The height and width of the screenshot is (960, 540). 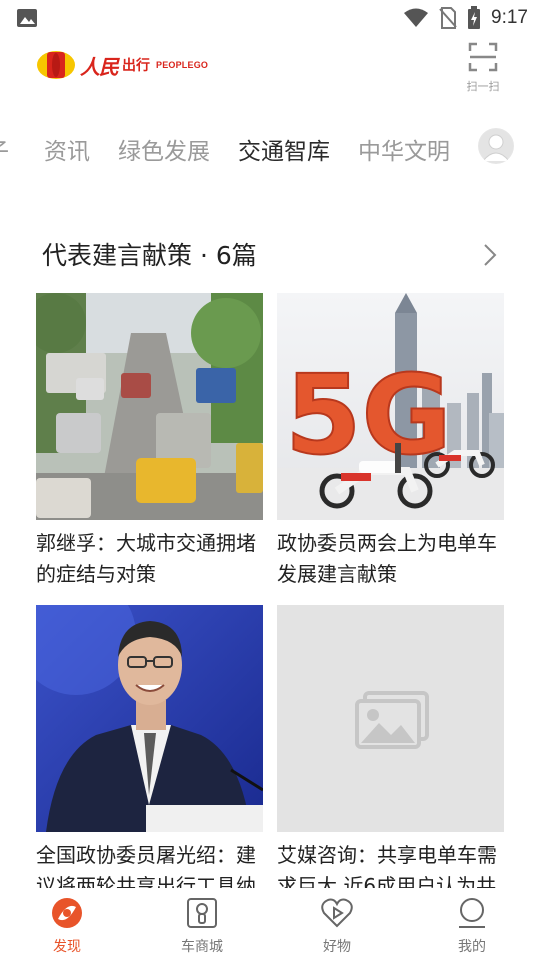 I want to click on logo-text-cn2: 出行, so click(x=136, y=66).